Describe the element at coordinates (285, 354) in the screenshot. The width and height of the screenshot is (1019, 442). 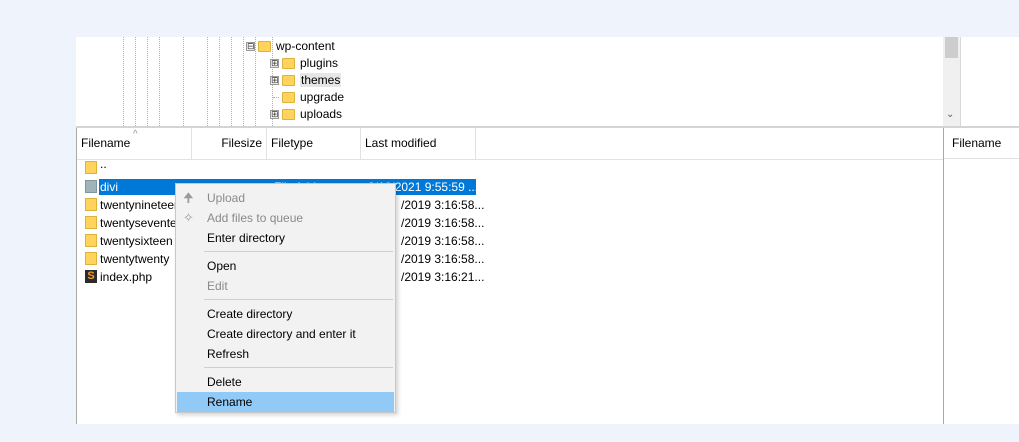
I see `menu-item-refresh: Refresh` at that location.